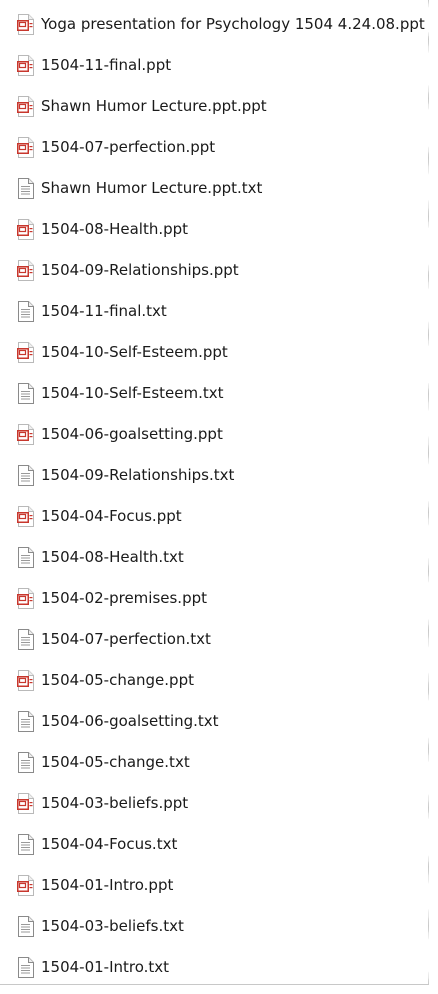 This screenshot has height=994, width=438. Describe the element at coordinates (115, 803) in the screenshot. I see `file-name: 1504-03-beliefs.ppt` at that location.